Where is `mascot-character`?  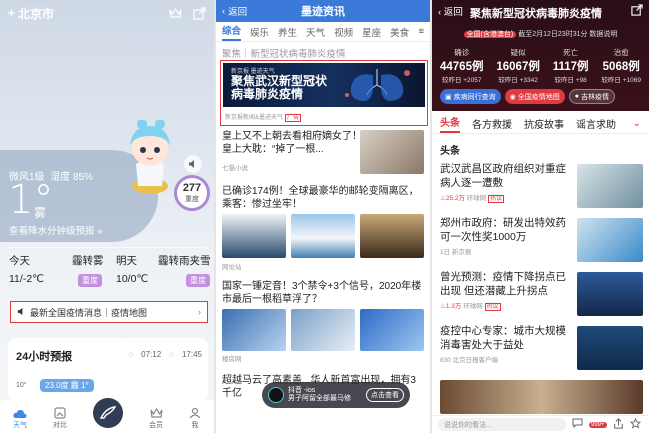 mascot-character is located at coordinates (150, 159).